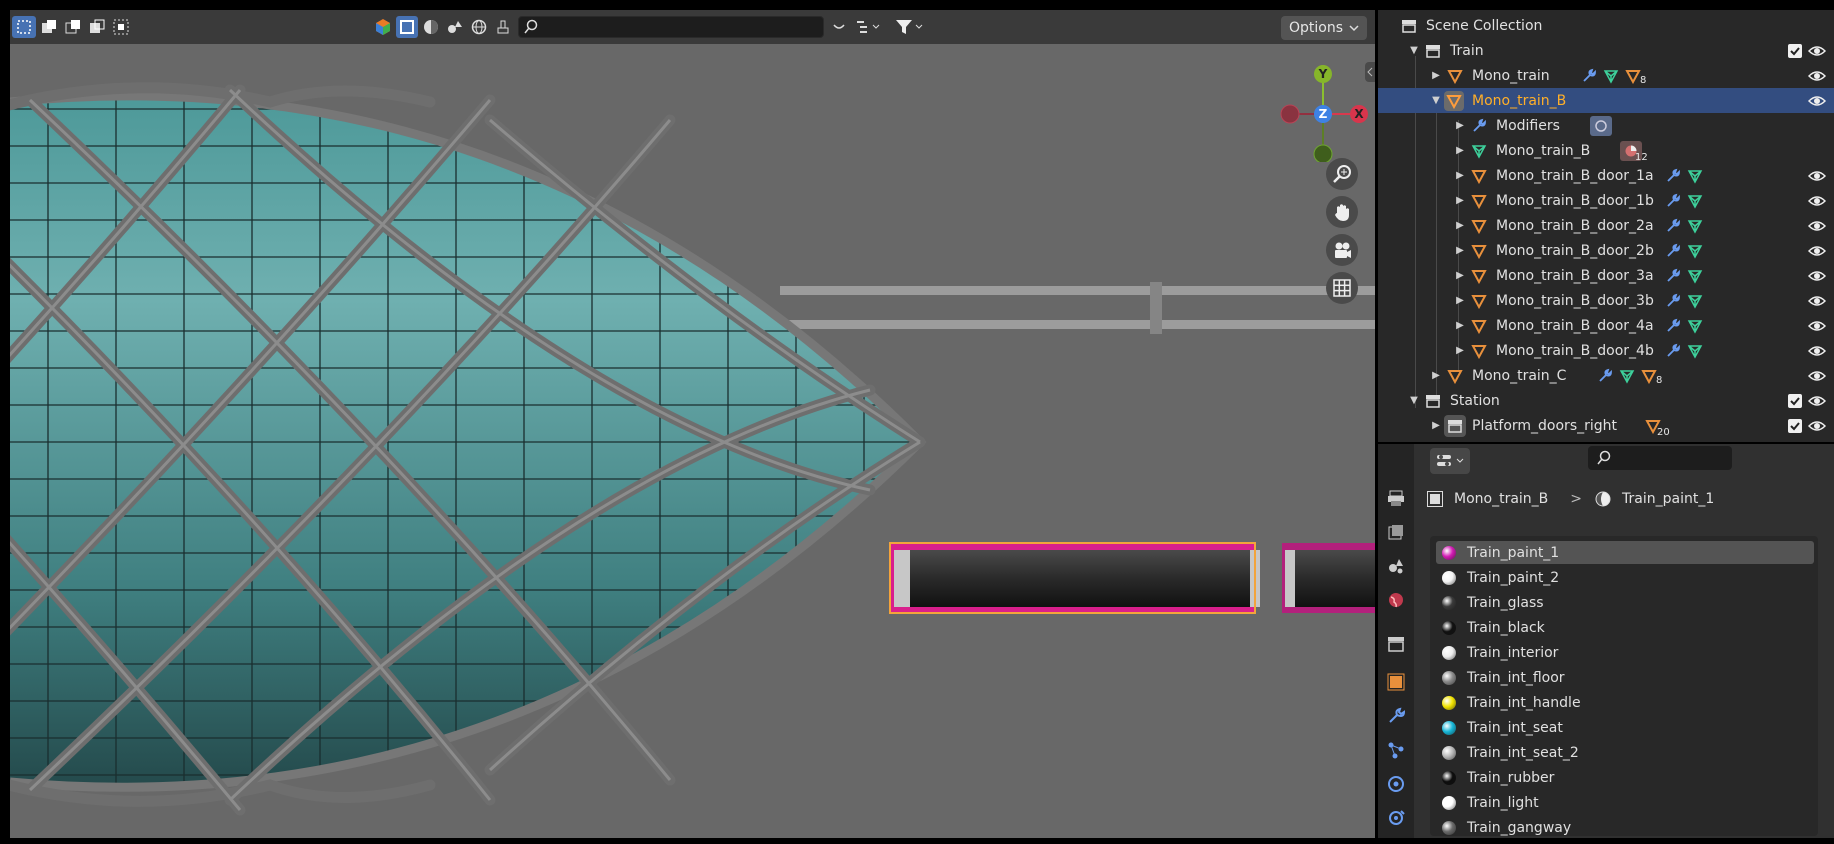 The width and height of the screenshot is (1834, 844). I want to click on select-new-icon, so click(49, 27).